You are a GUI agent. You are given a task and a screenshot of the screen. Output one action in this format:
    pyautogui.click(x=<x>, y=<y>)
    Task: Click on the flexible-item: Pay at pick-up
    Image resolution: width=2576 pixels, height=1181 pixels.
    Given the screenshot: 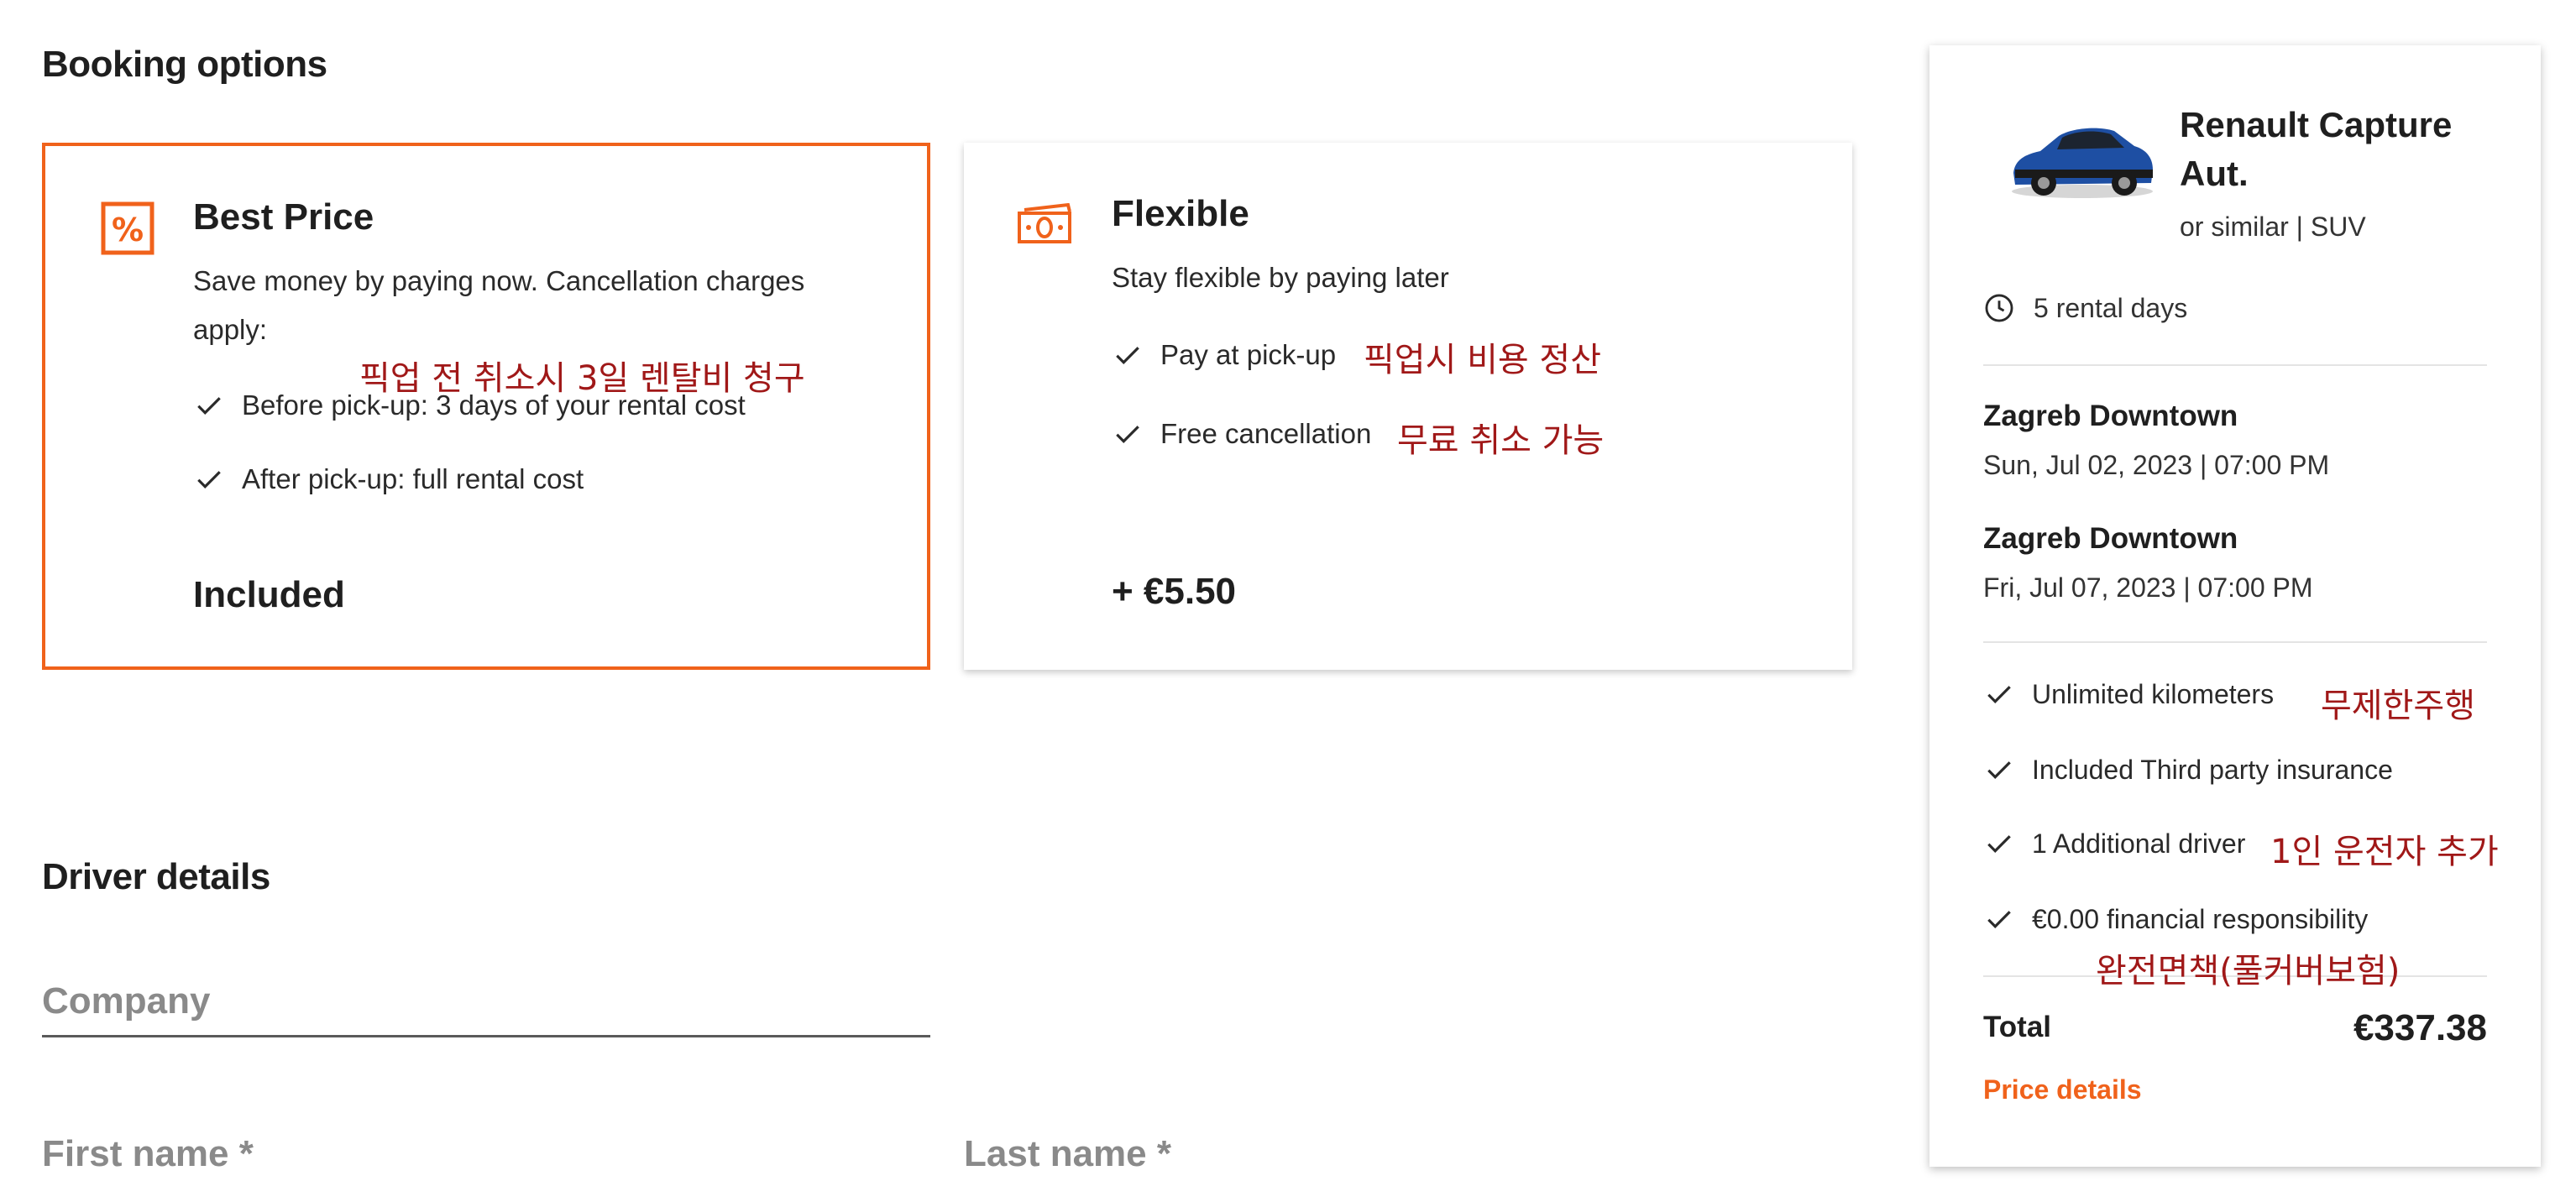 What is the action you would take?
    pyautogui.click(x=1224, y=355)
    